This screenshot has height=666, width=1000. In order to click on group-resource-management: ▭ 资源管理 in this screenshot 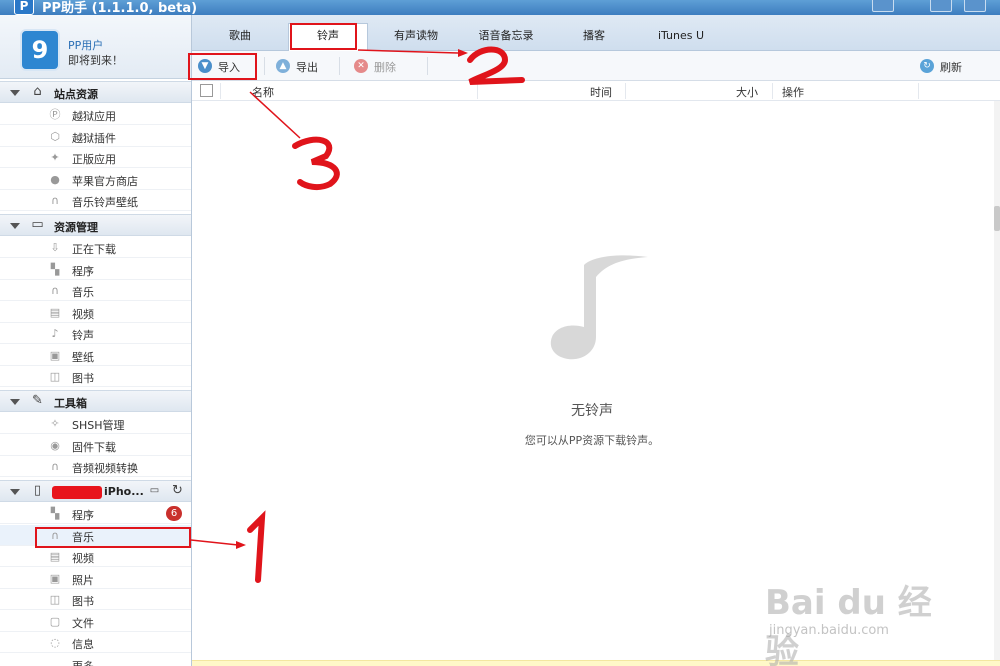, I will do `click(95, 225)`.